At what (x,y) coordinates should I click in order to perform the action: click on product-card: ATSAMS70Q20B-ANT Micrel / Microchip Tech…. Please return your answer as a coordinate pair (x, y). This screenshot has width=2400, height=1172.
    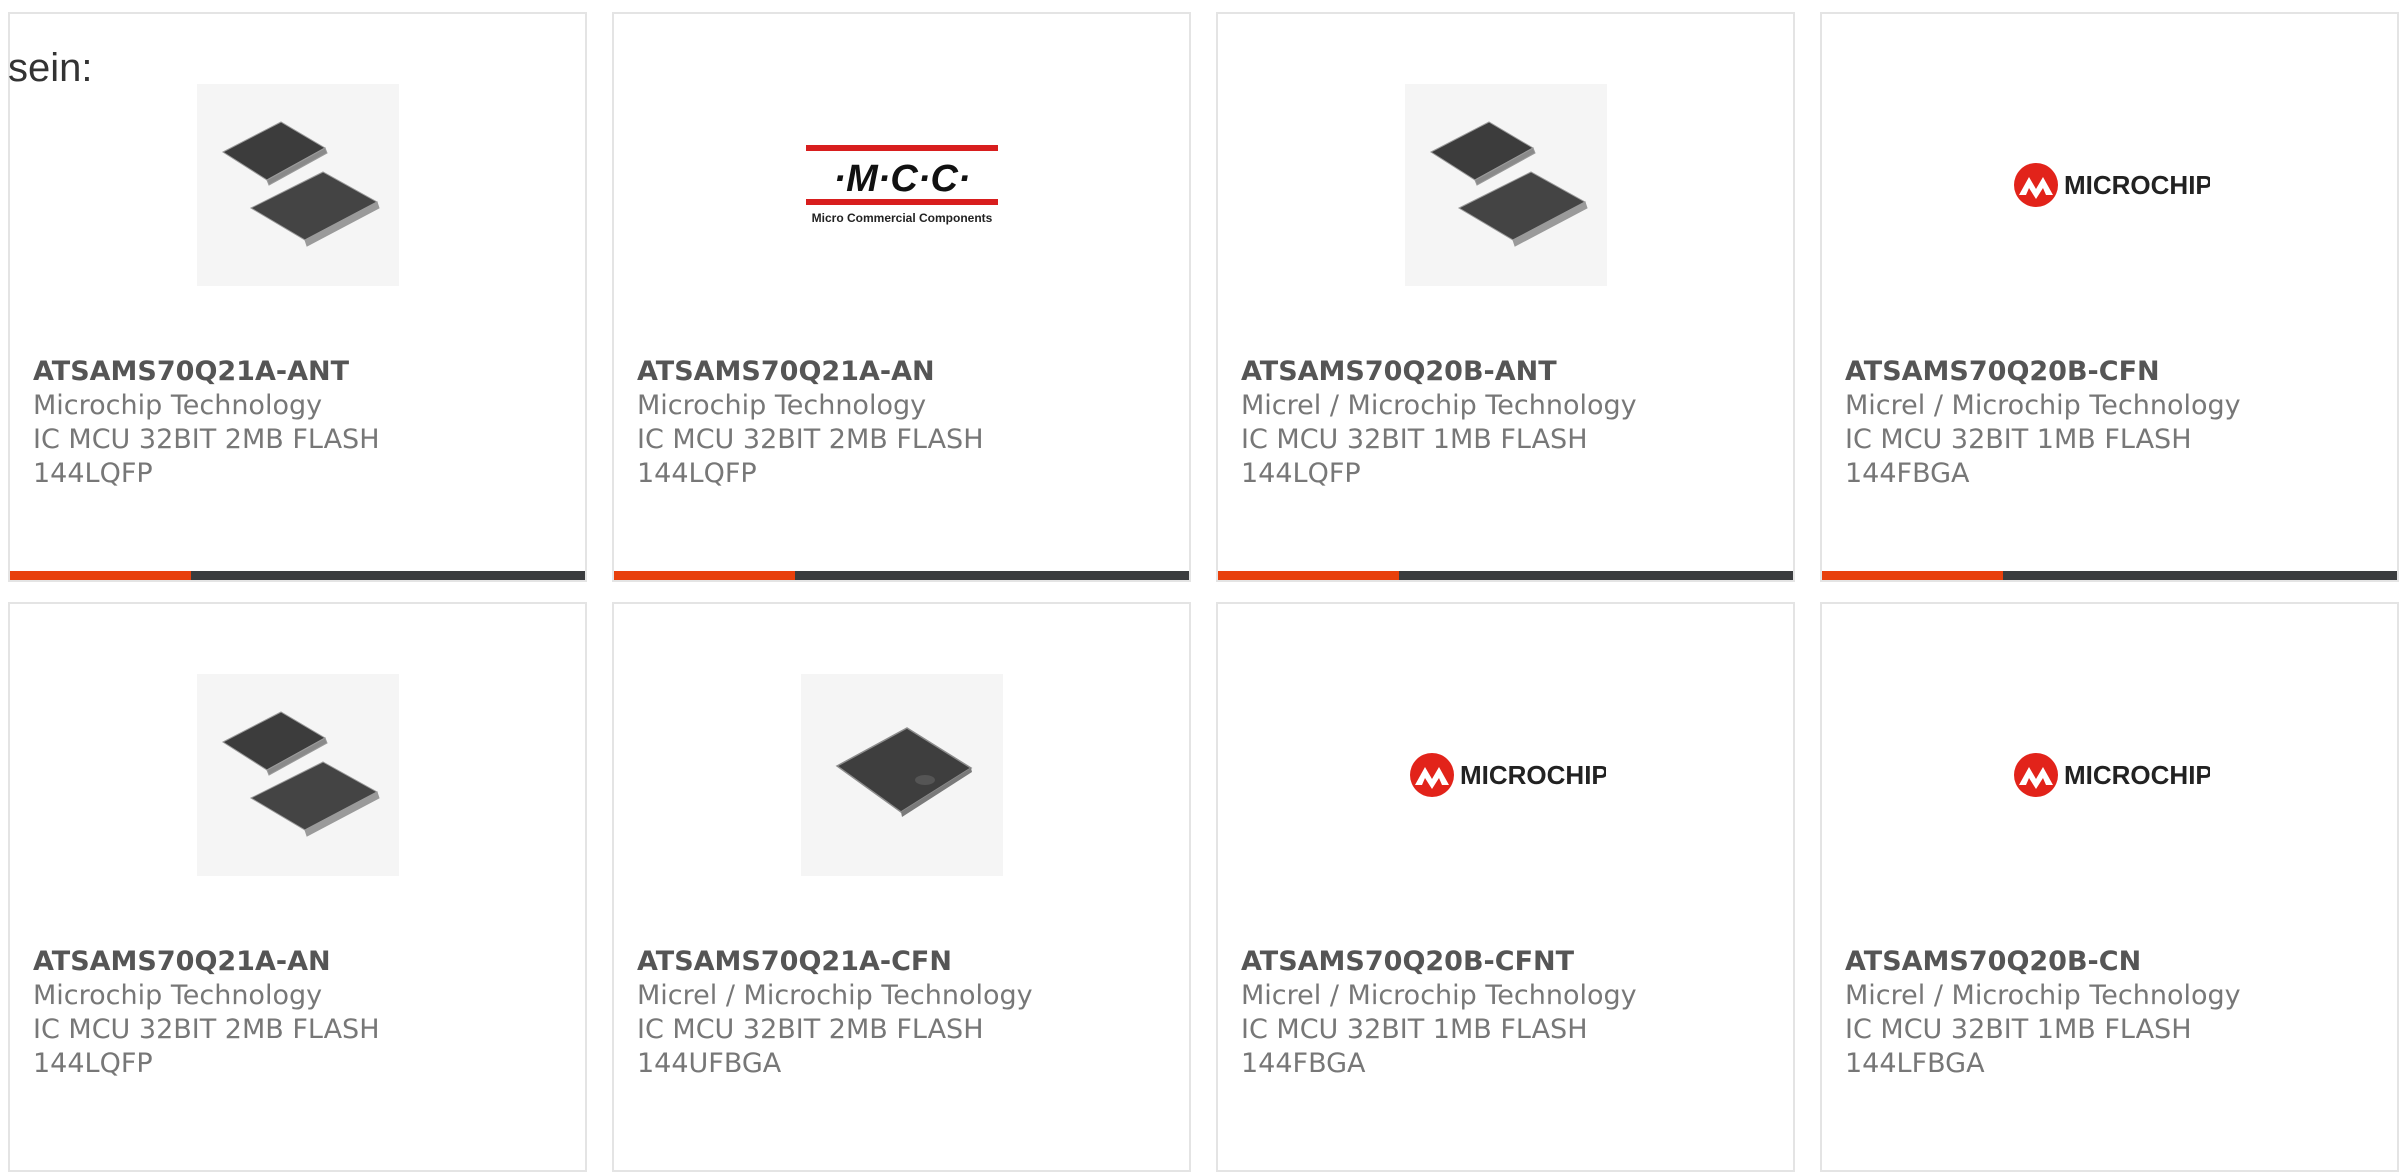
    Looking at the image, I should click on (1505, 297).